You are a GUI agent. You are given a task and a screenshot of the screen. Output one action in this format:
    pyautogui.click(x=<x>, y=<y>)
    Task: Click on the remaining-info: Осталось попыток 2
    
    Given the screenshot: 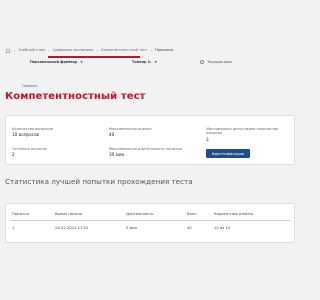 What is the action you would take?
    pyautogui.click(x=29, y=152)
    